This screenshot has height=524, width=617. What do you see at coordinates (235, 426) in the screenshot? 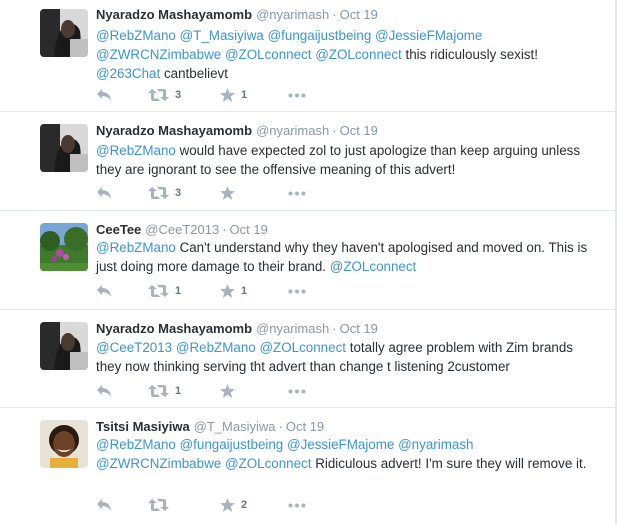
I see `tweet-author-handle: @T_Masiyiwa` at bounding box center [235, 426].